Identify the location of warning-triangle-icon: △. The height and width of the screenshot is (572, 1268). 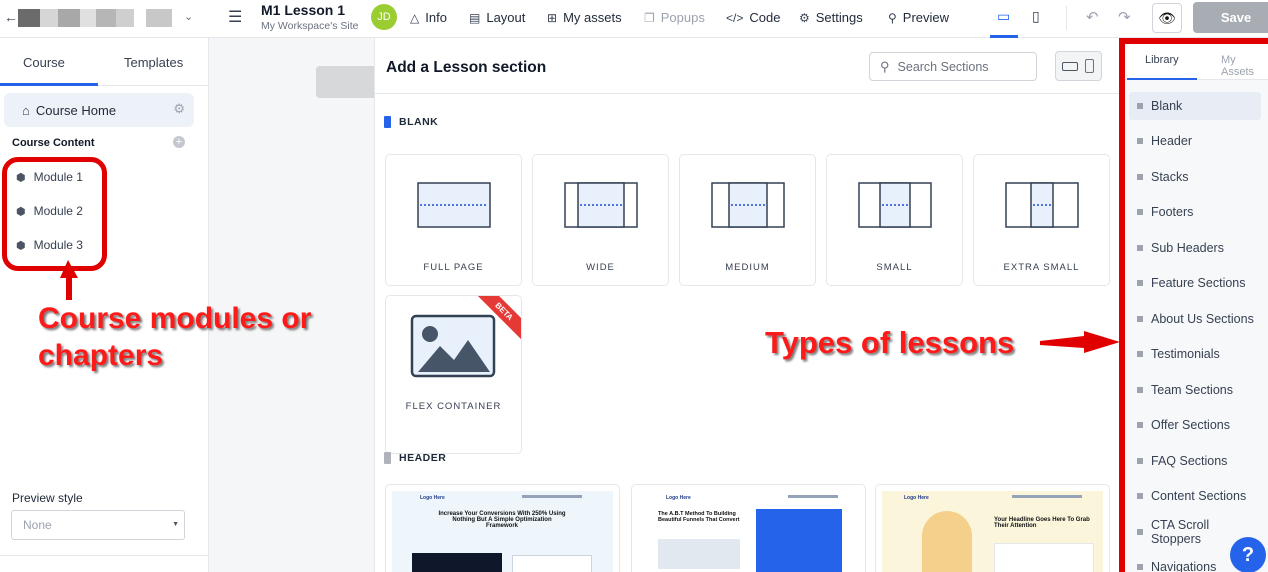
(415, 17).